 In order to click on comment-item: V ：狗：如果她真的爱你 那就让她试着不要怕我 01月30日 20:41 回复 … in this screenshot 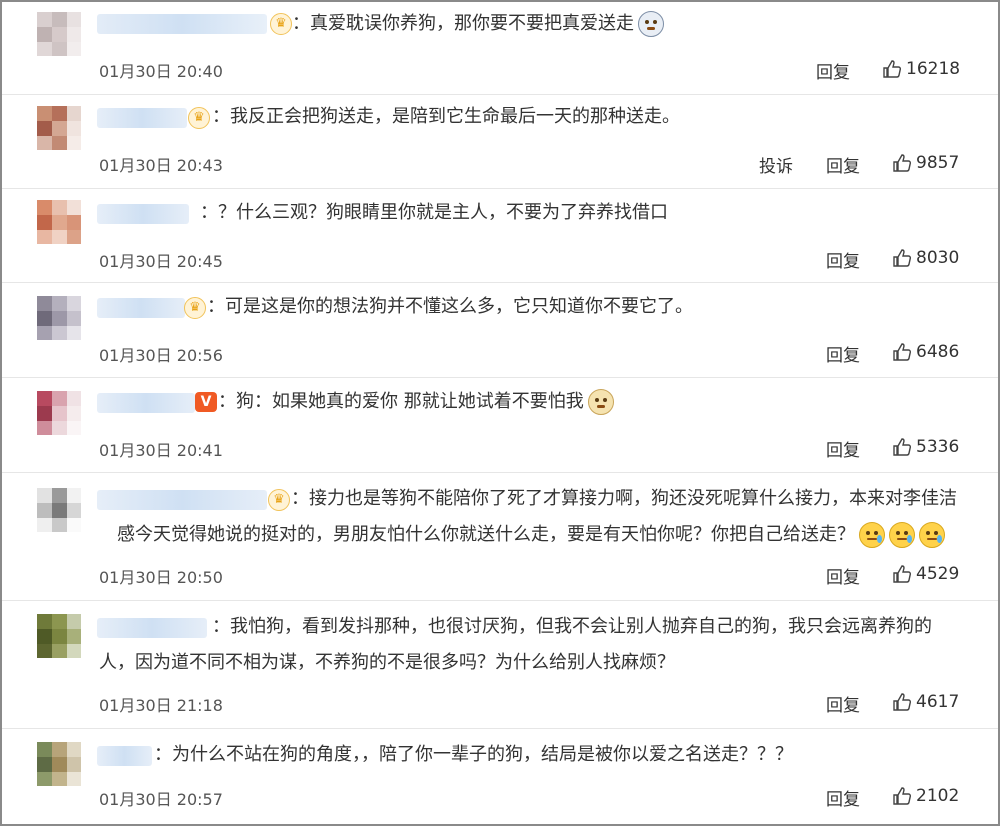, I will do `click(500, 425)`.